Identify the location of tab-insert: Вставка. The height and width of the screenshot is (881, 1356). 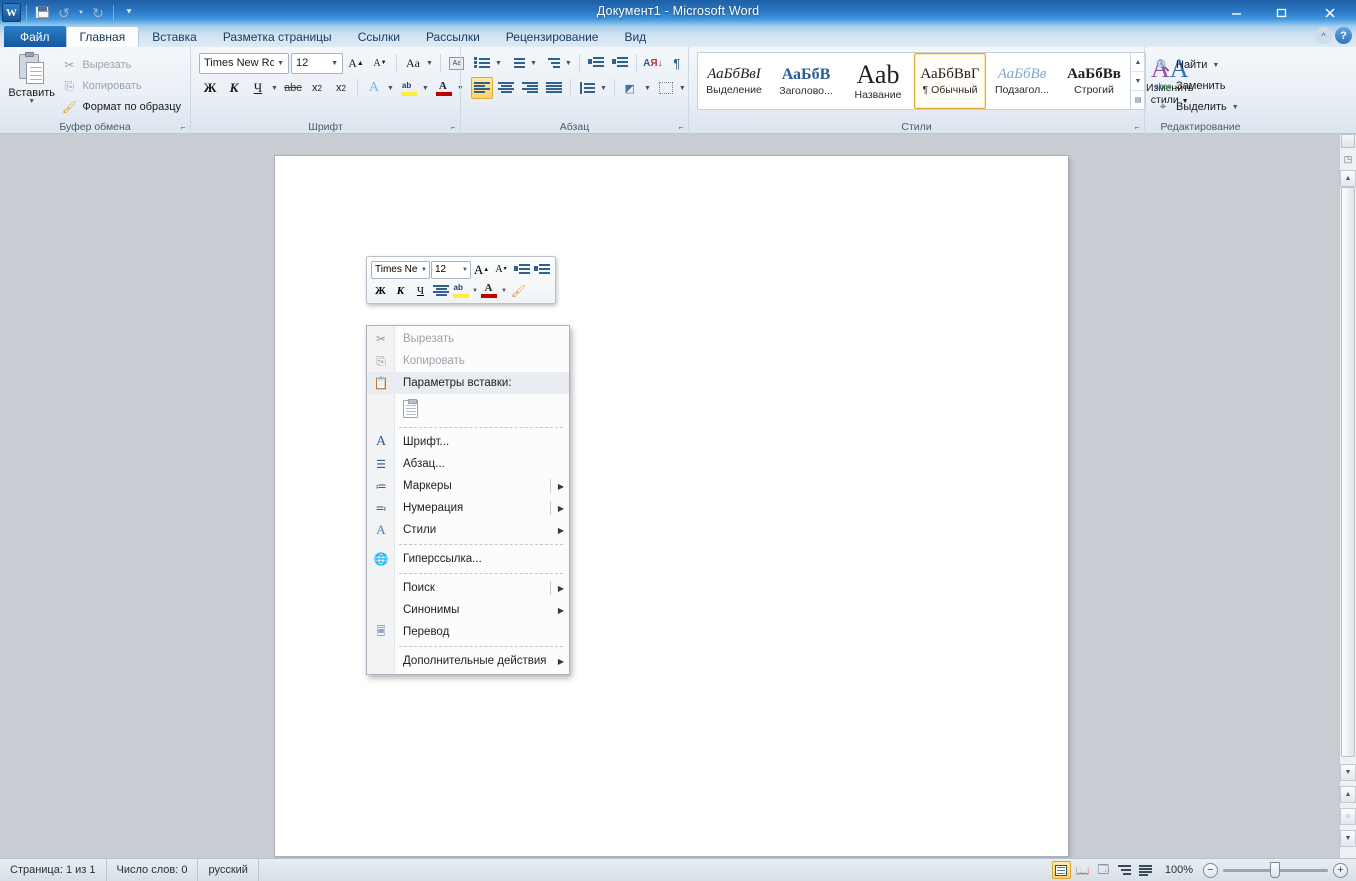
(174, 36).